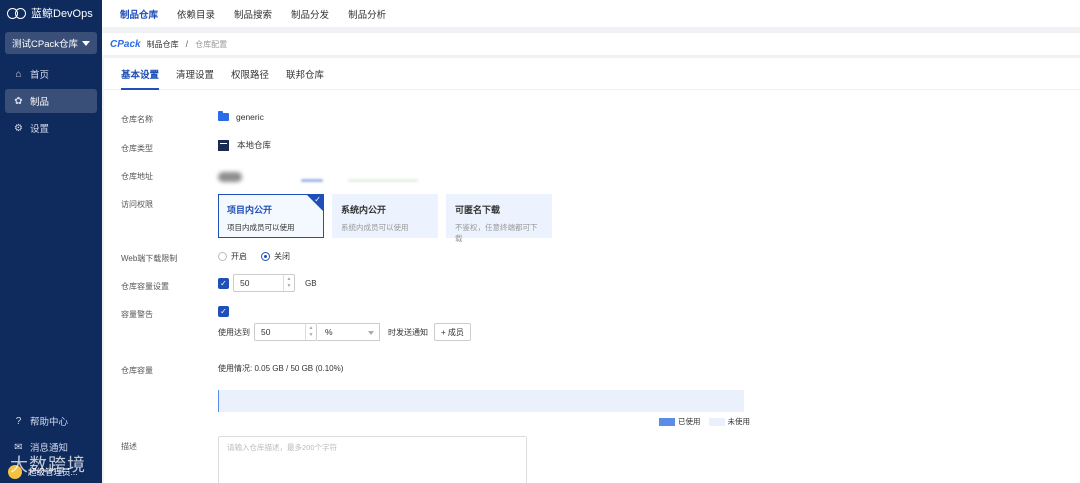  I want to click on repo-address-value, so click(328, 177).